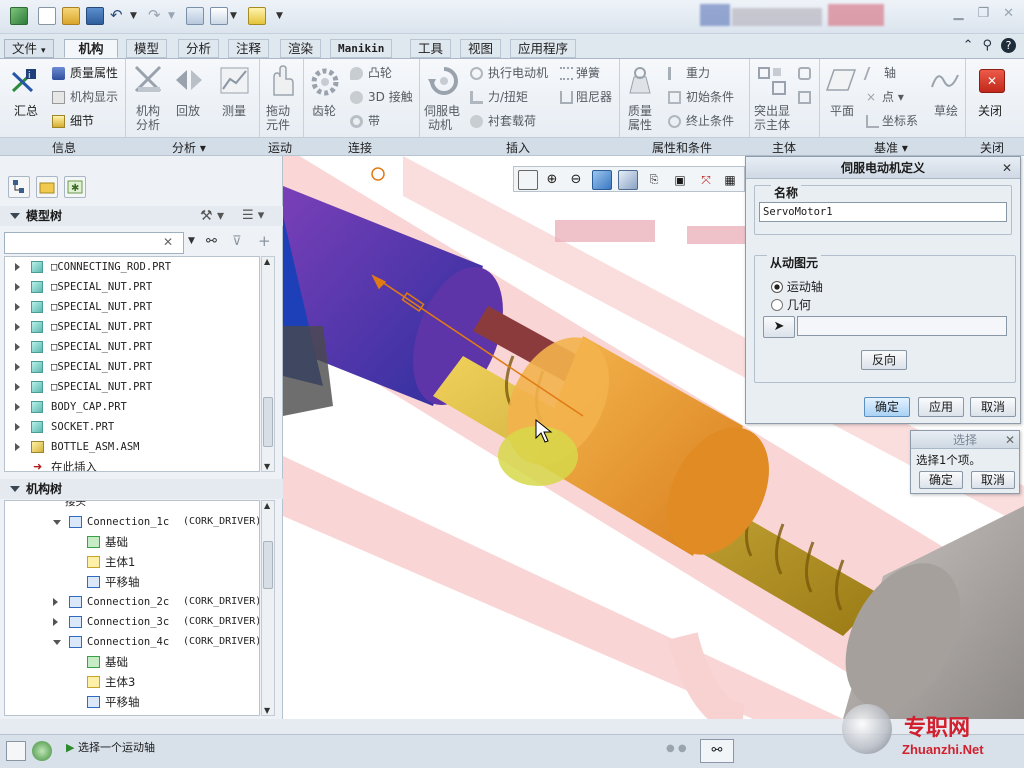 The width and height of the screenshot is (1024, 768). What do you see at coordinates (797, 286) in the screenshot?
I see `radio-motion-axis: 运动轴` at bounding box center [797, 286].